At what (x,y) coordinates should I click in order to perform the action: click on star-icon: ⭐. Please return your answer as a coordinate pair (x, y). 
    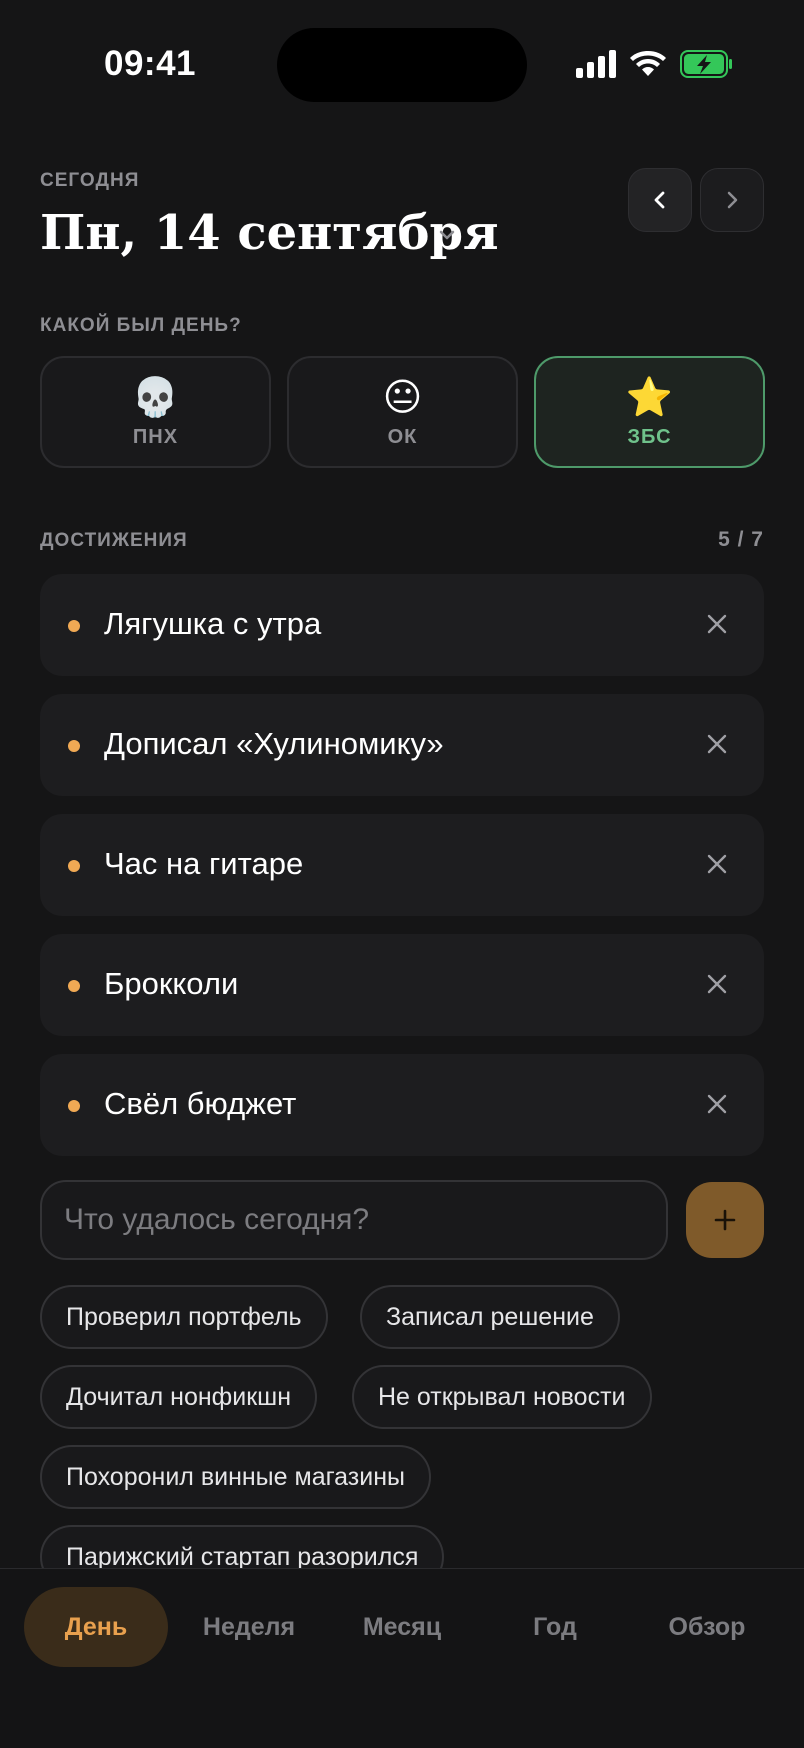
    Looking at the image, I should click on (649, 397).